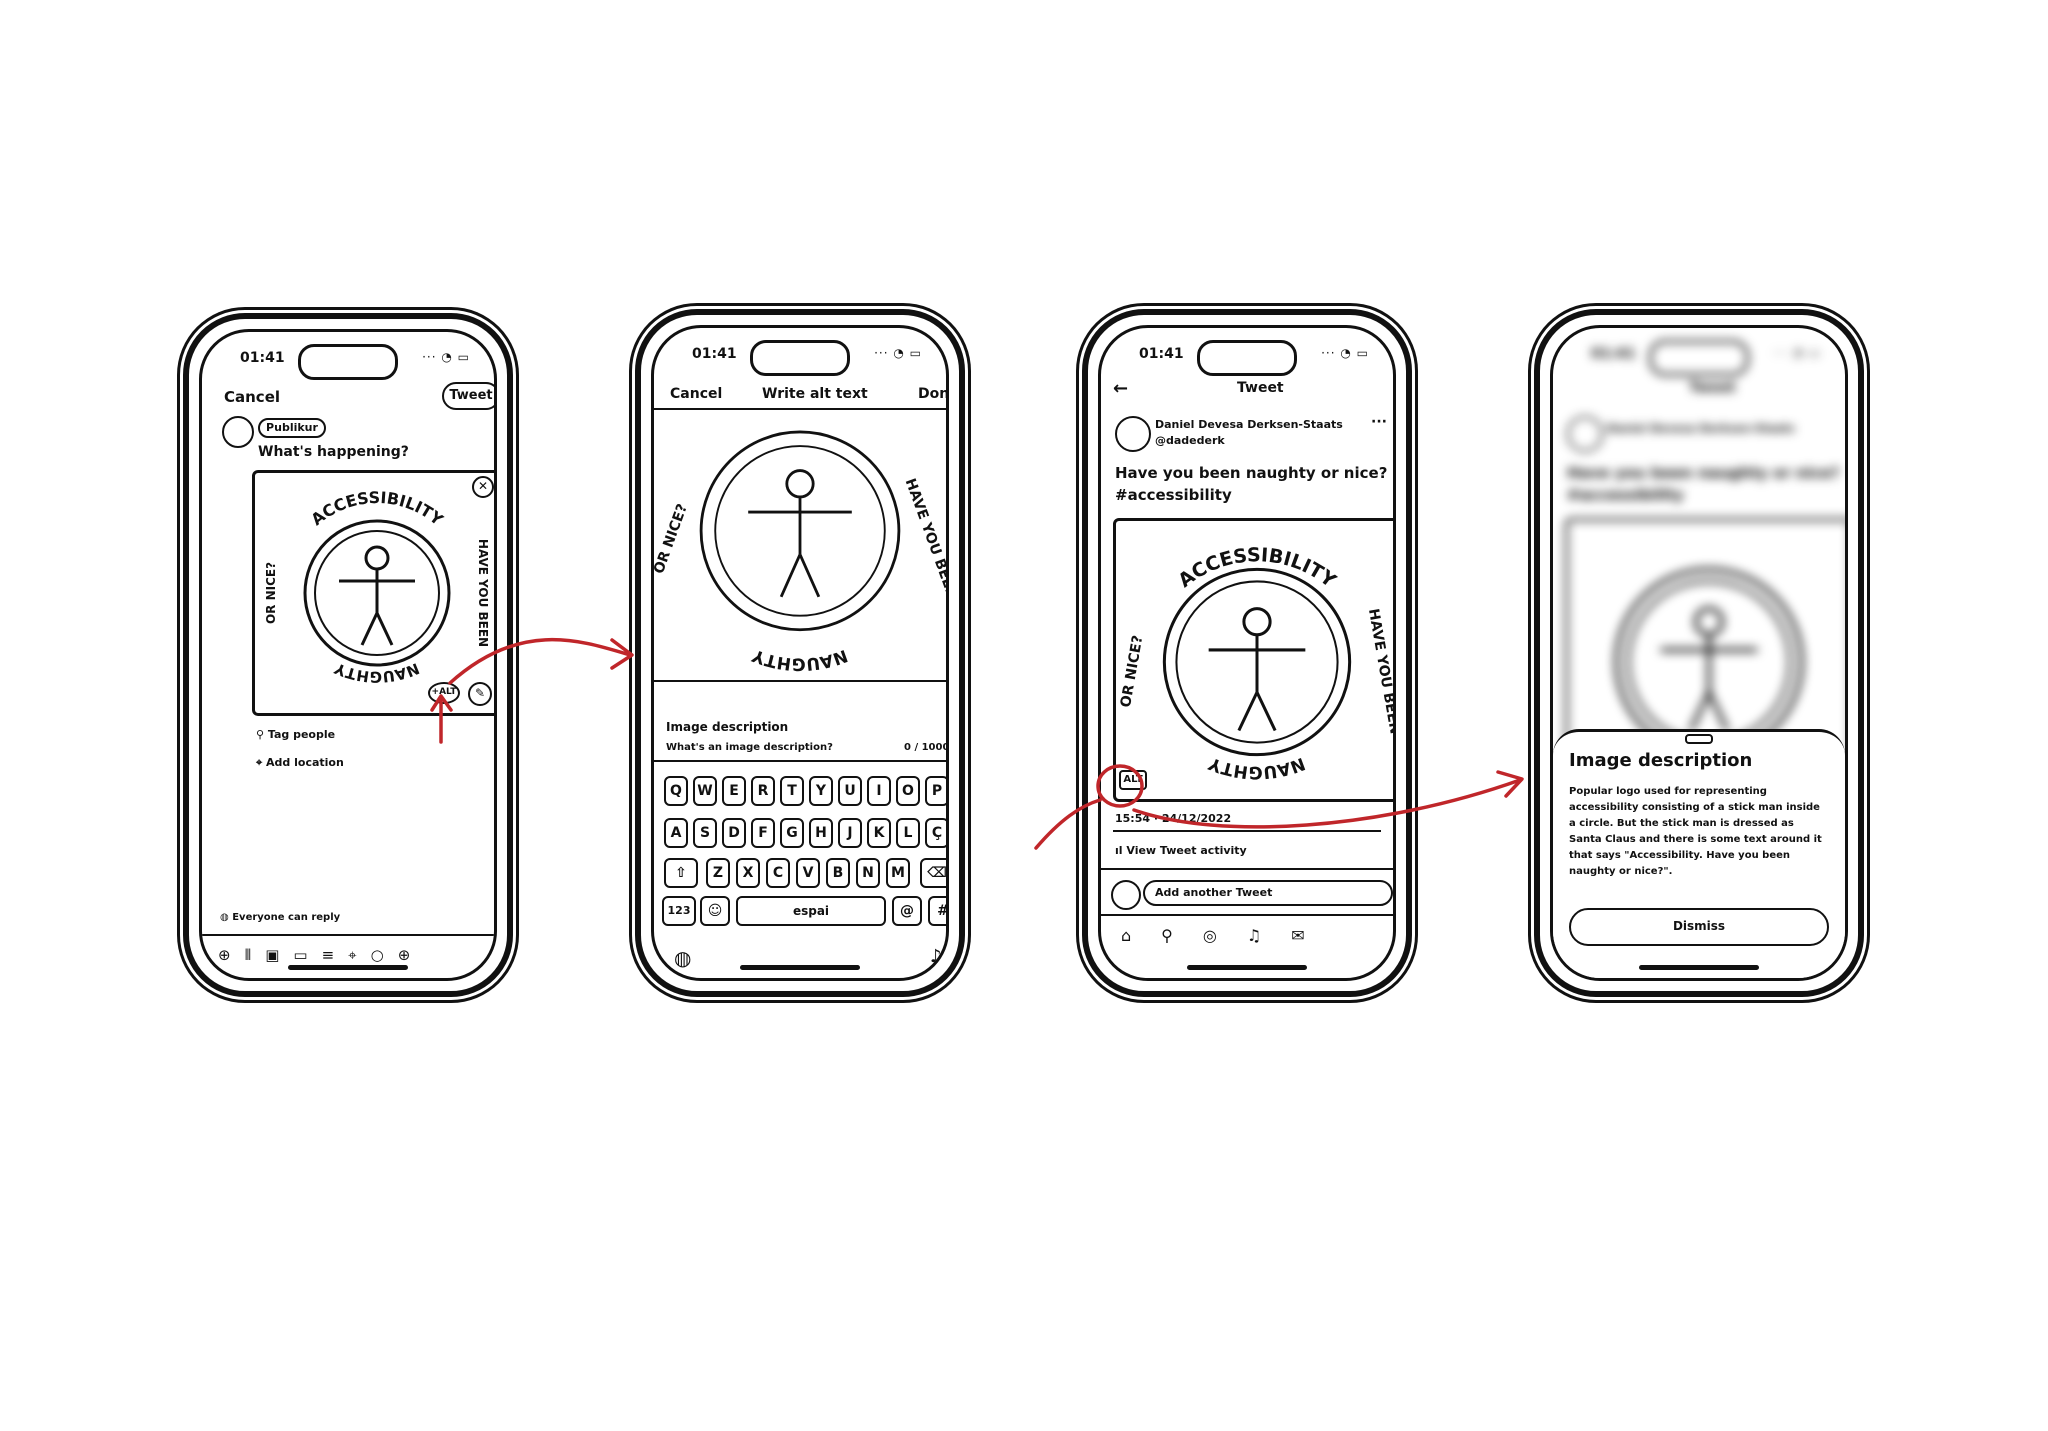  Describe the element at coordinates (898, 873) in the screenshot. I see `key-m: M` at that location.